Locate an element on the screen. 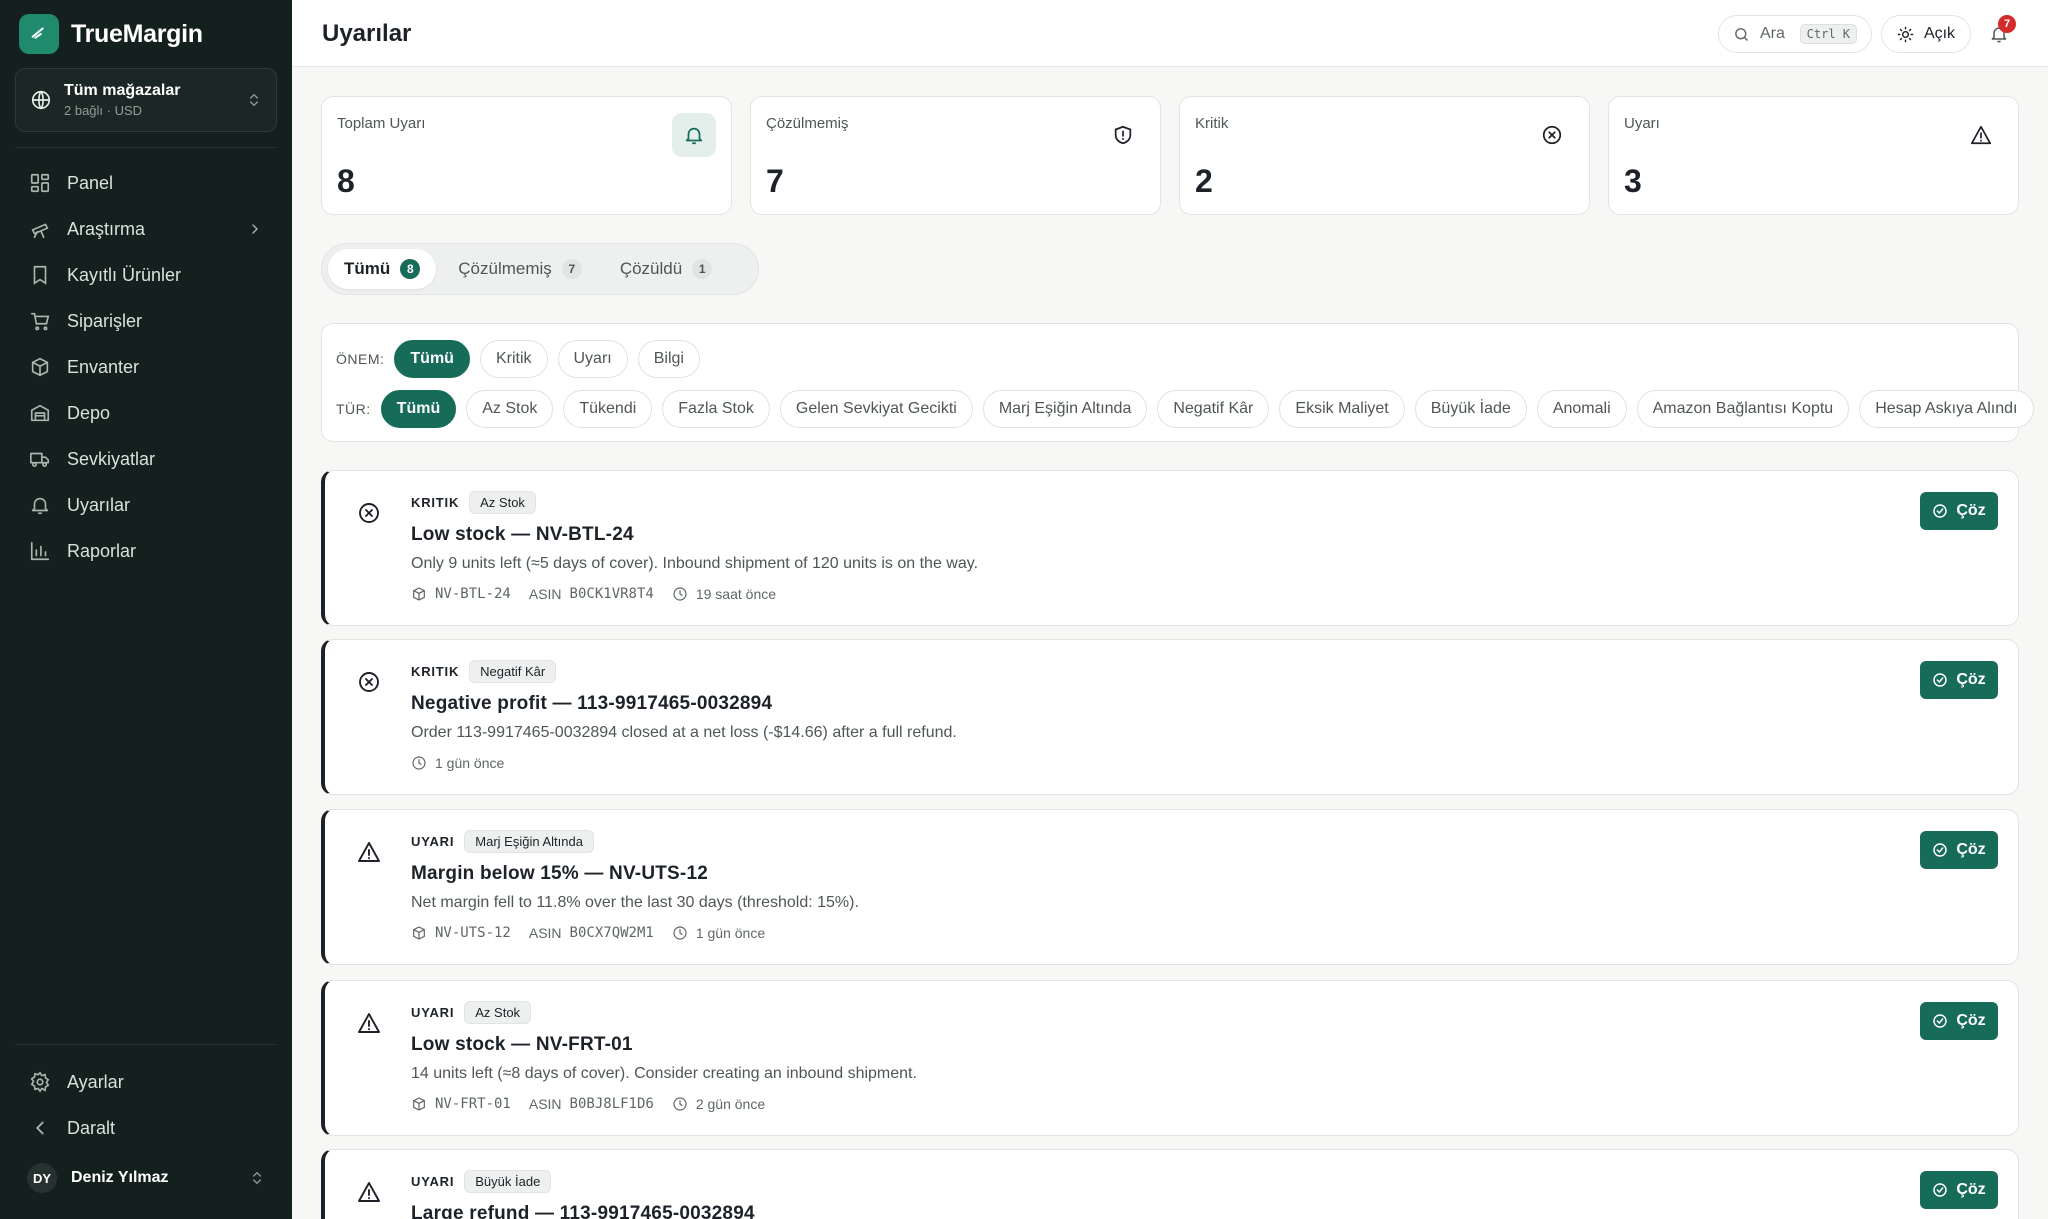 Image resolution: width=2048 pixels, height=1219 pixels. stat-card-total: Toplam Uyarı 8 is located at coordinates (526, 155).